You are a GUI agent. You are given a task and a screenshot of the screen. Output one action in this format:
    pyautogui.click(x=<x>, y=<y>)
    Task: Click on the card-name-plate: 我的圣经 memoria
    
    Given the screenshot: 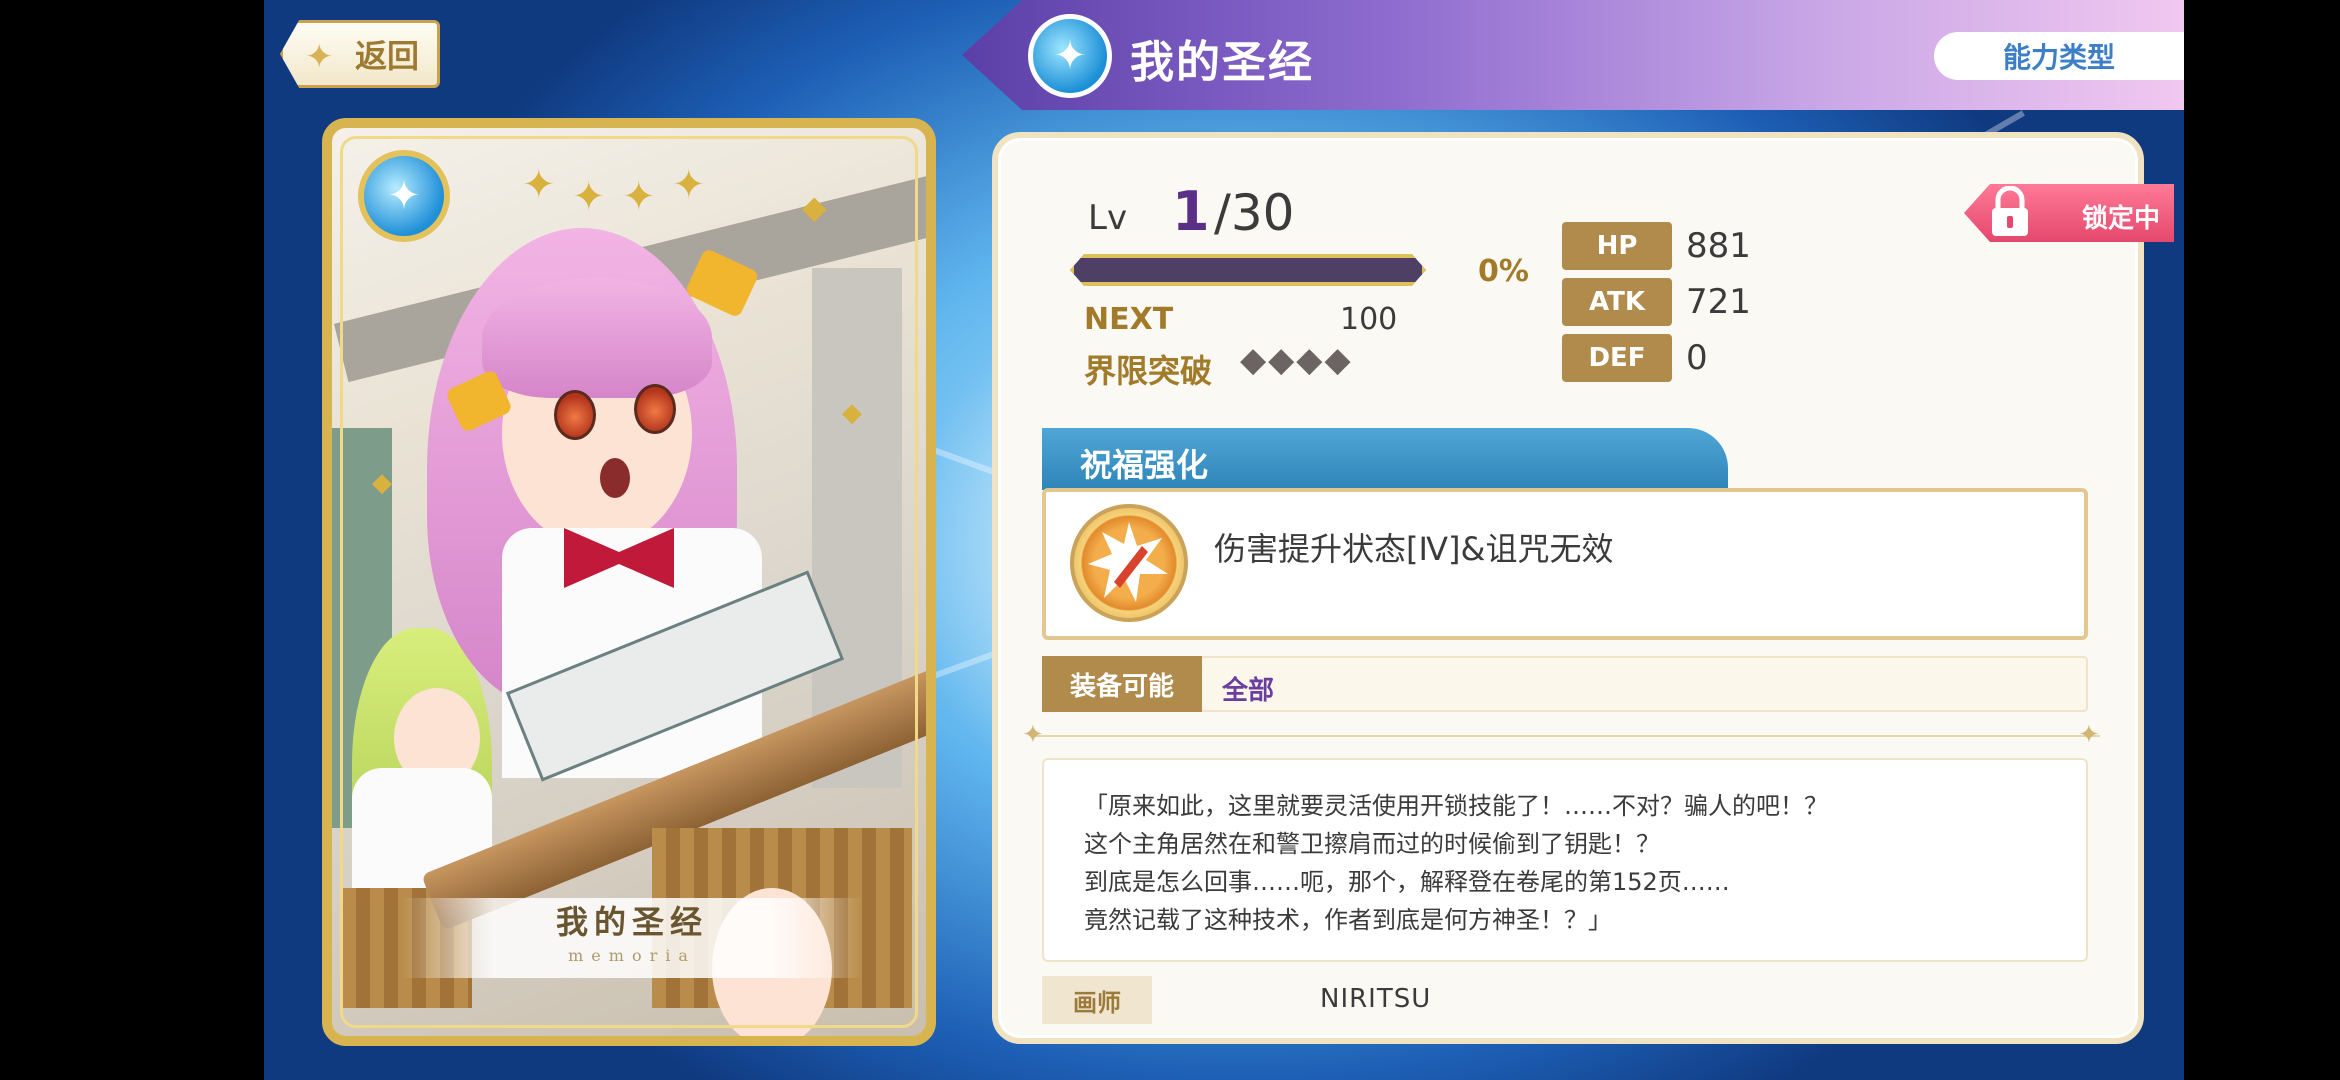 What is the action you would take?
    pyautogui.click(x=632, y=938)
    